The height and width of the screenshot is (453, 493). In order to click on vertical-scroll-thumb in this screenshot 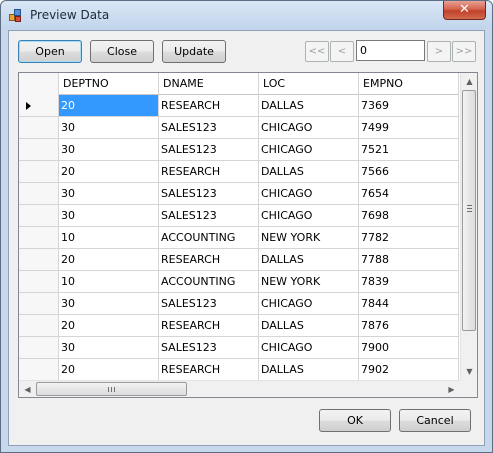, I will do `click(469, 210)`.